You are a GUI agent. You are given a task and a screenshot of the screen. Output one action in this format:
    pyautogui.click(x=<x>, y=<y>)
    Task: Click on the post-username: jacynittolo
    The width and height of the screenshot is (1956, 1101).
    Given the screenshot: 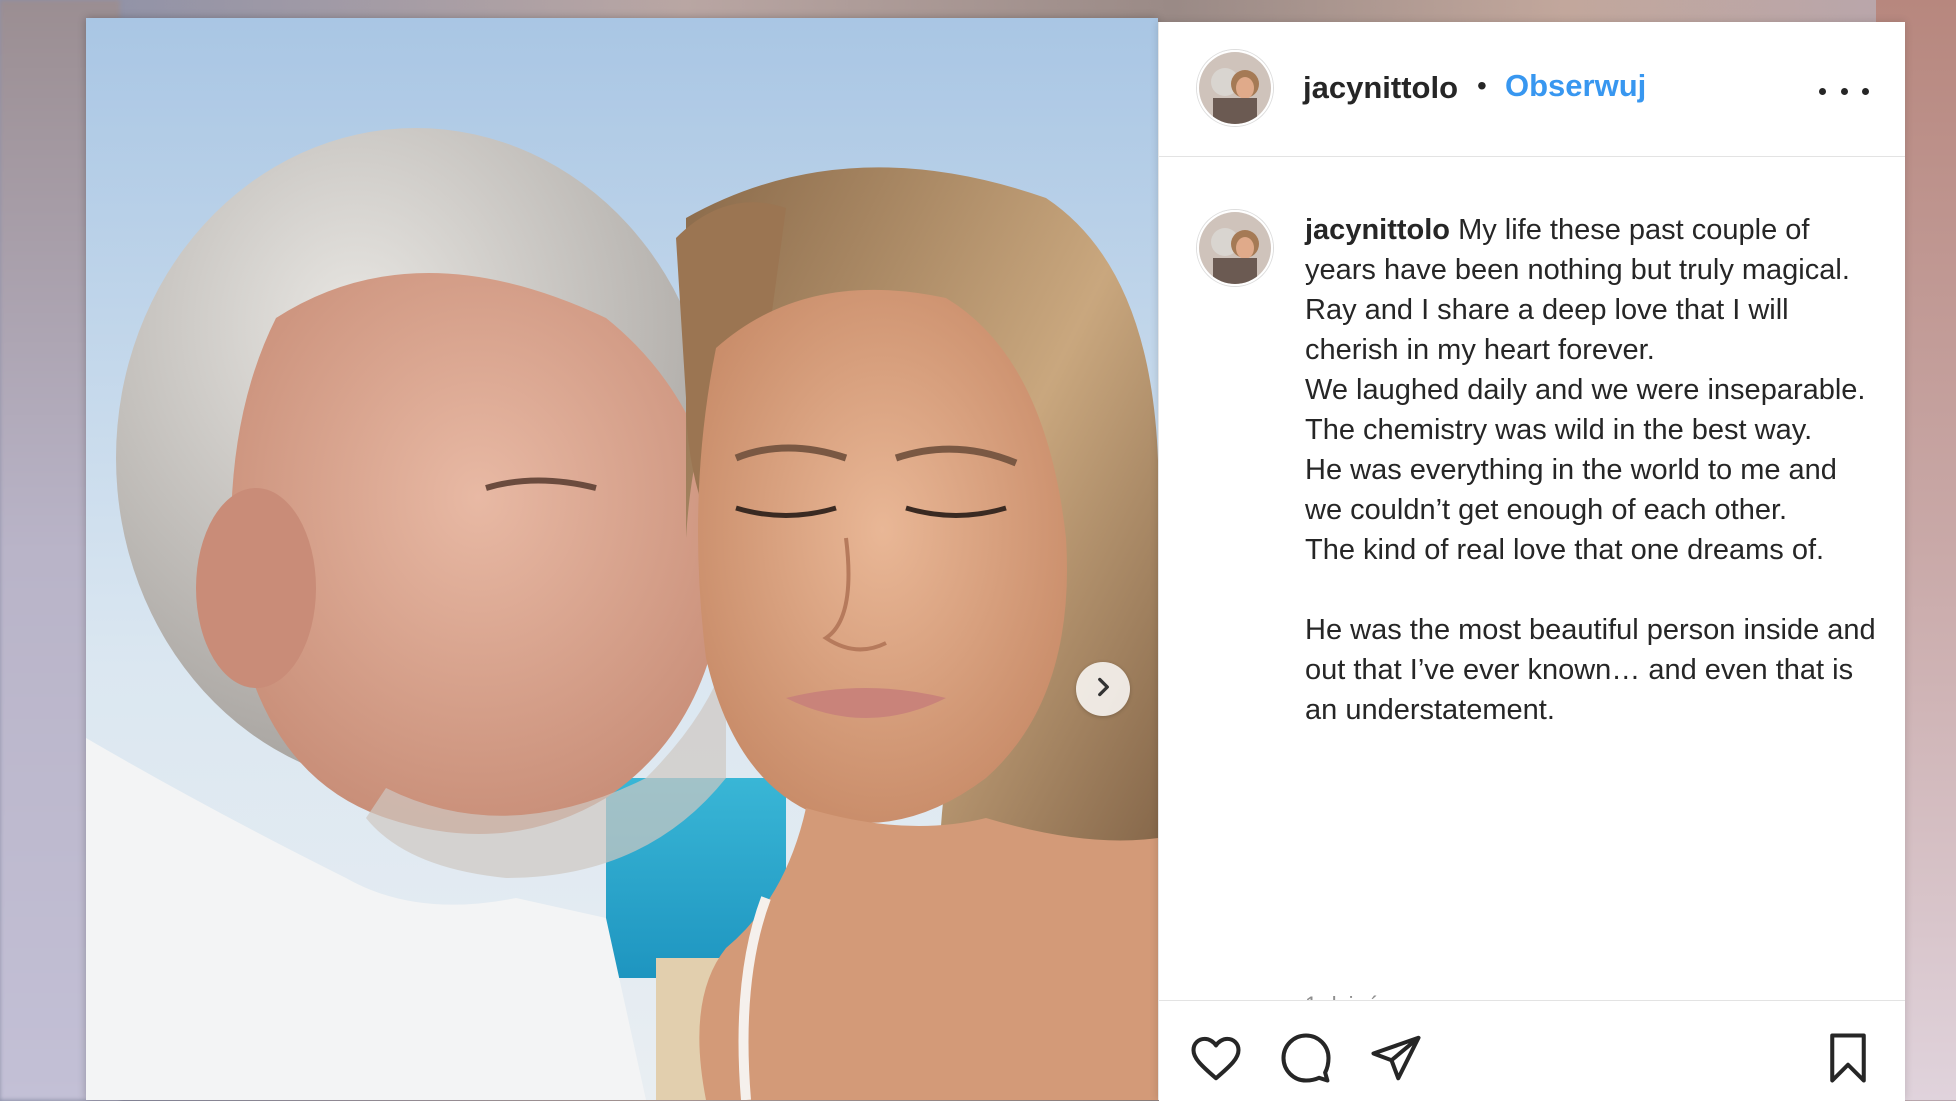 What is the action you would take?
    pyautogui.click(x=1380, y=88)
    